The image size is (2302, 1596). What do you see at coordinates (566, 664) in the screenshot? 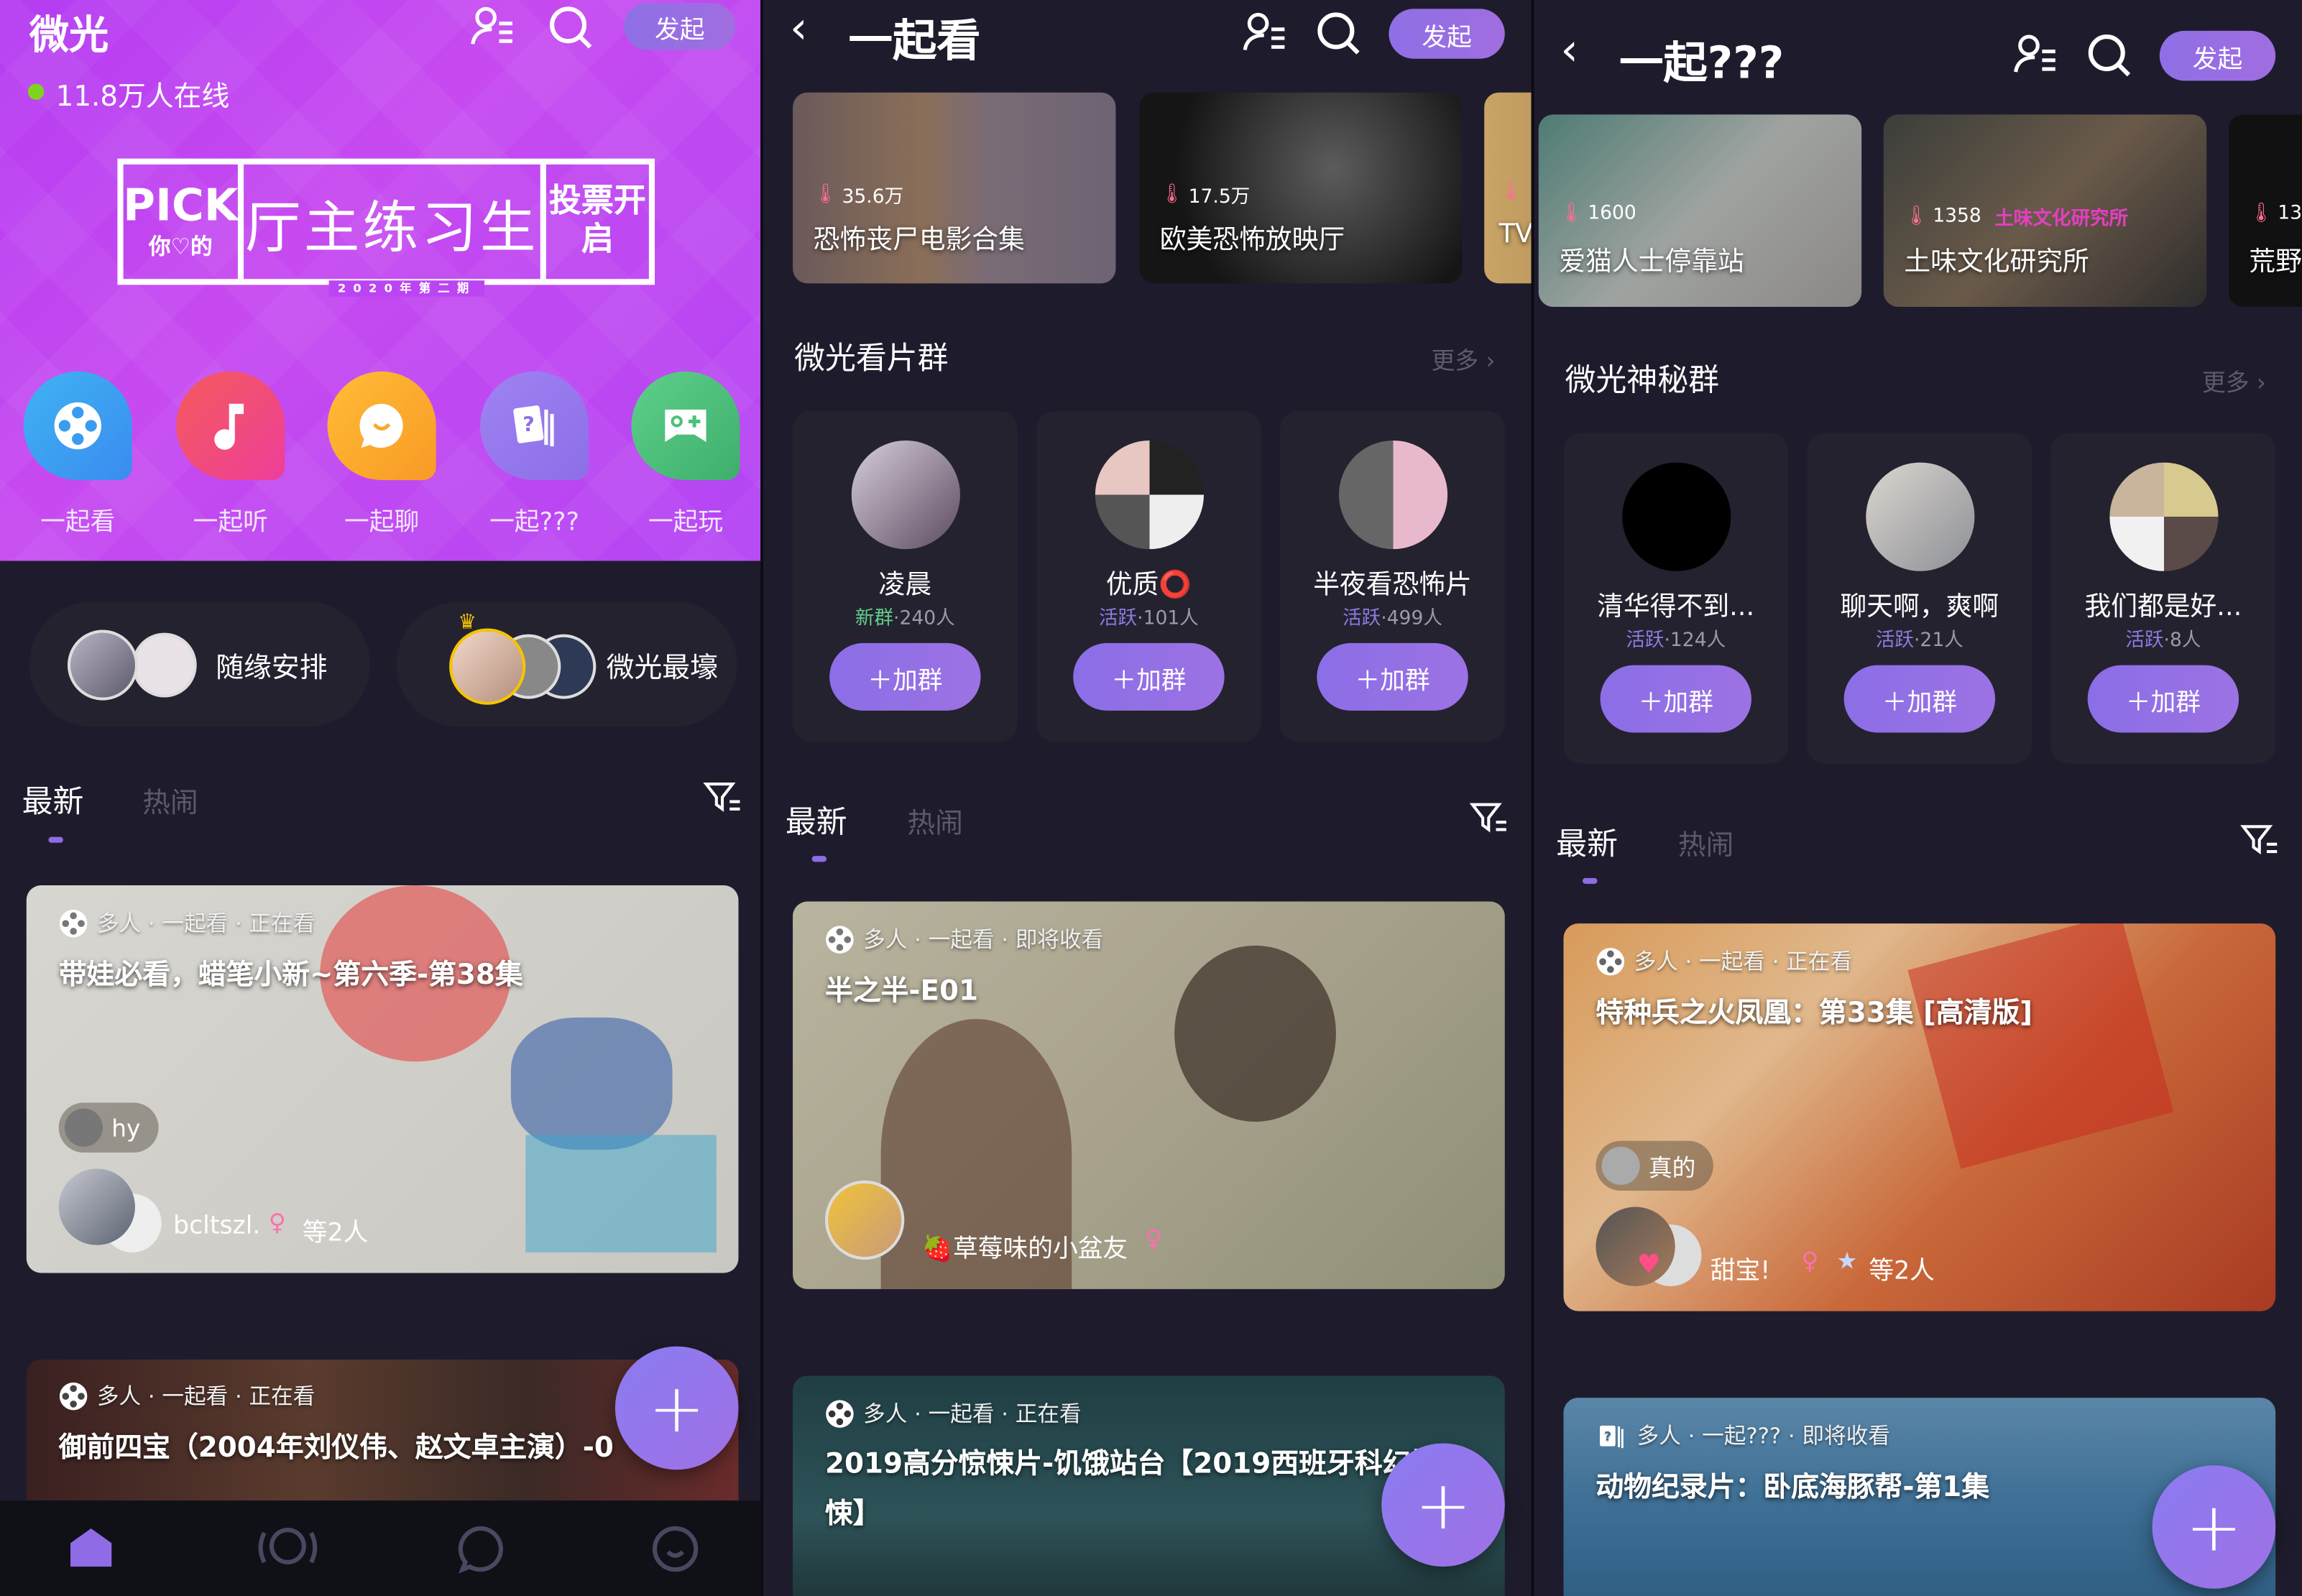
I see `richest-match-button: ♛ 微光最壕` at bounding box center [566, 664].